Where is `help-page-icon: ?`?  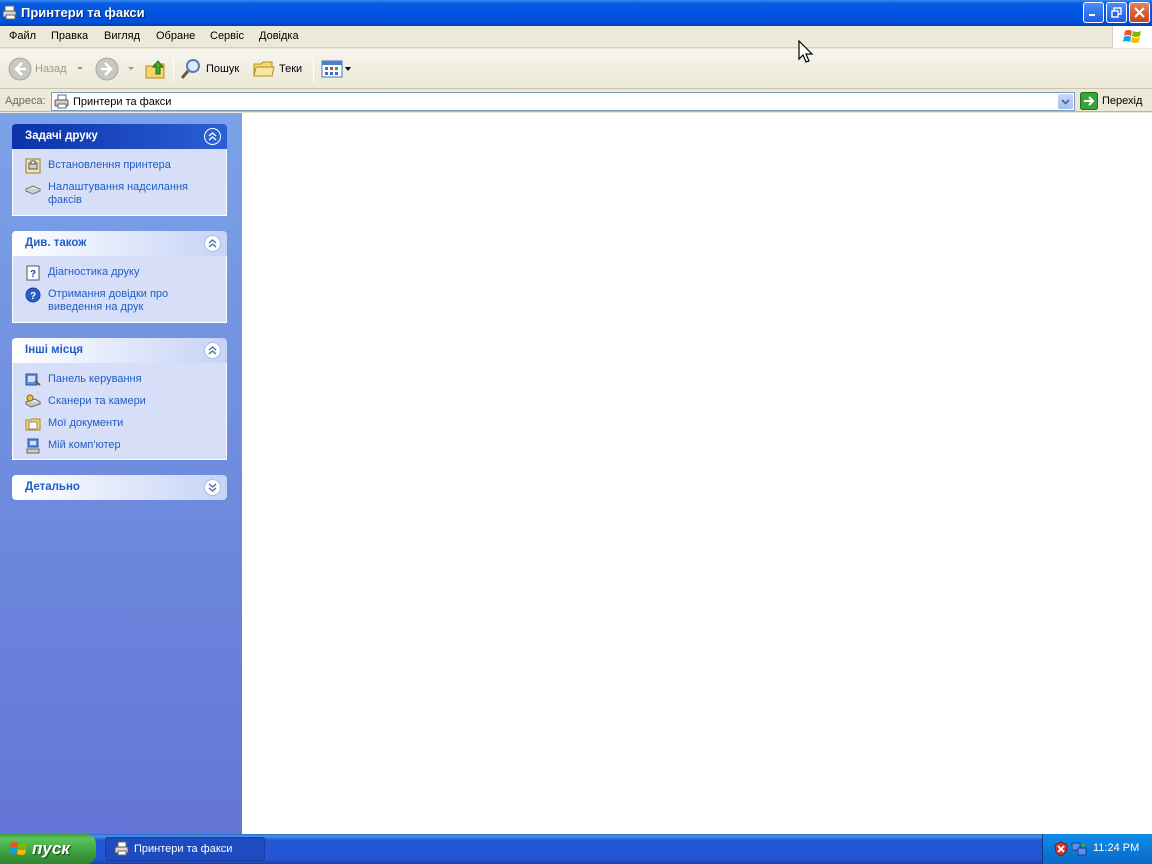 help-page-icon: ? is located at coordinates (33, 273).